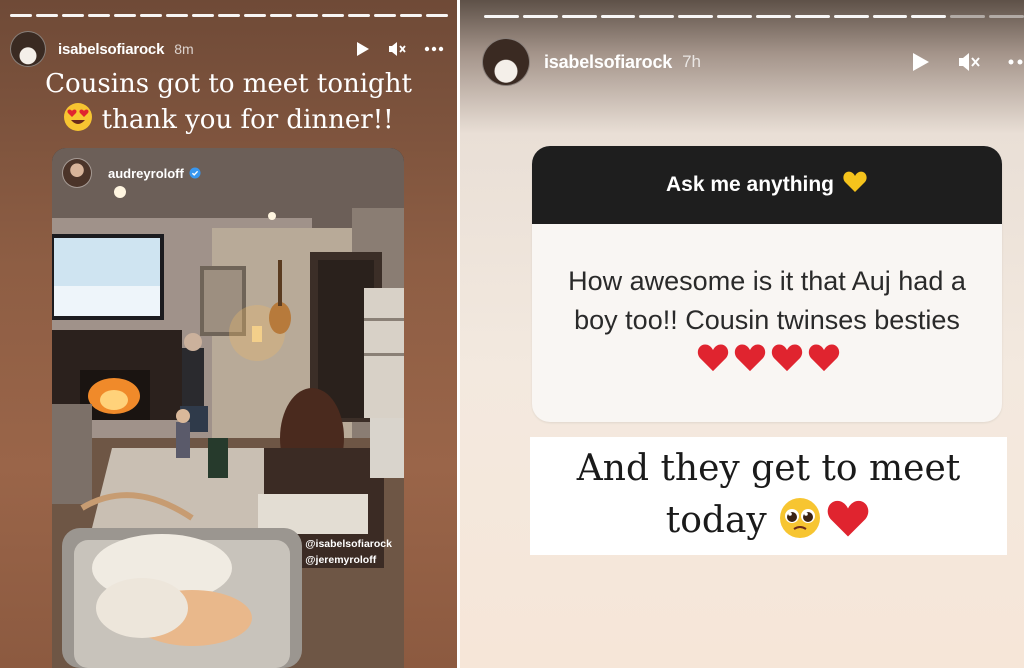  I want to click on yellow-heart-emoji, so click(855, 185).